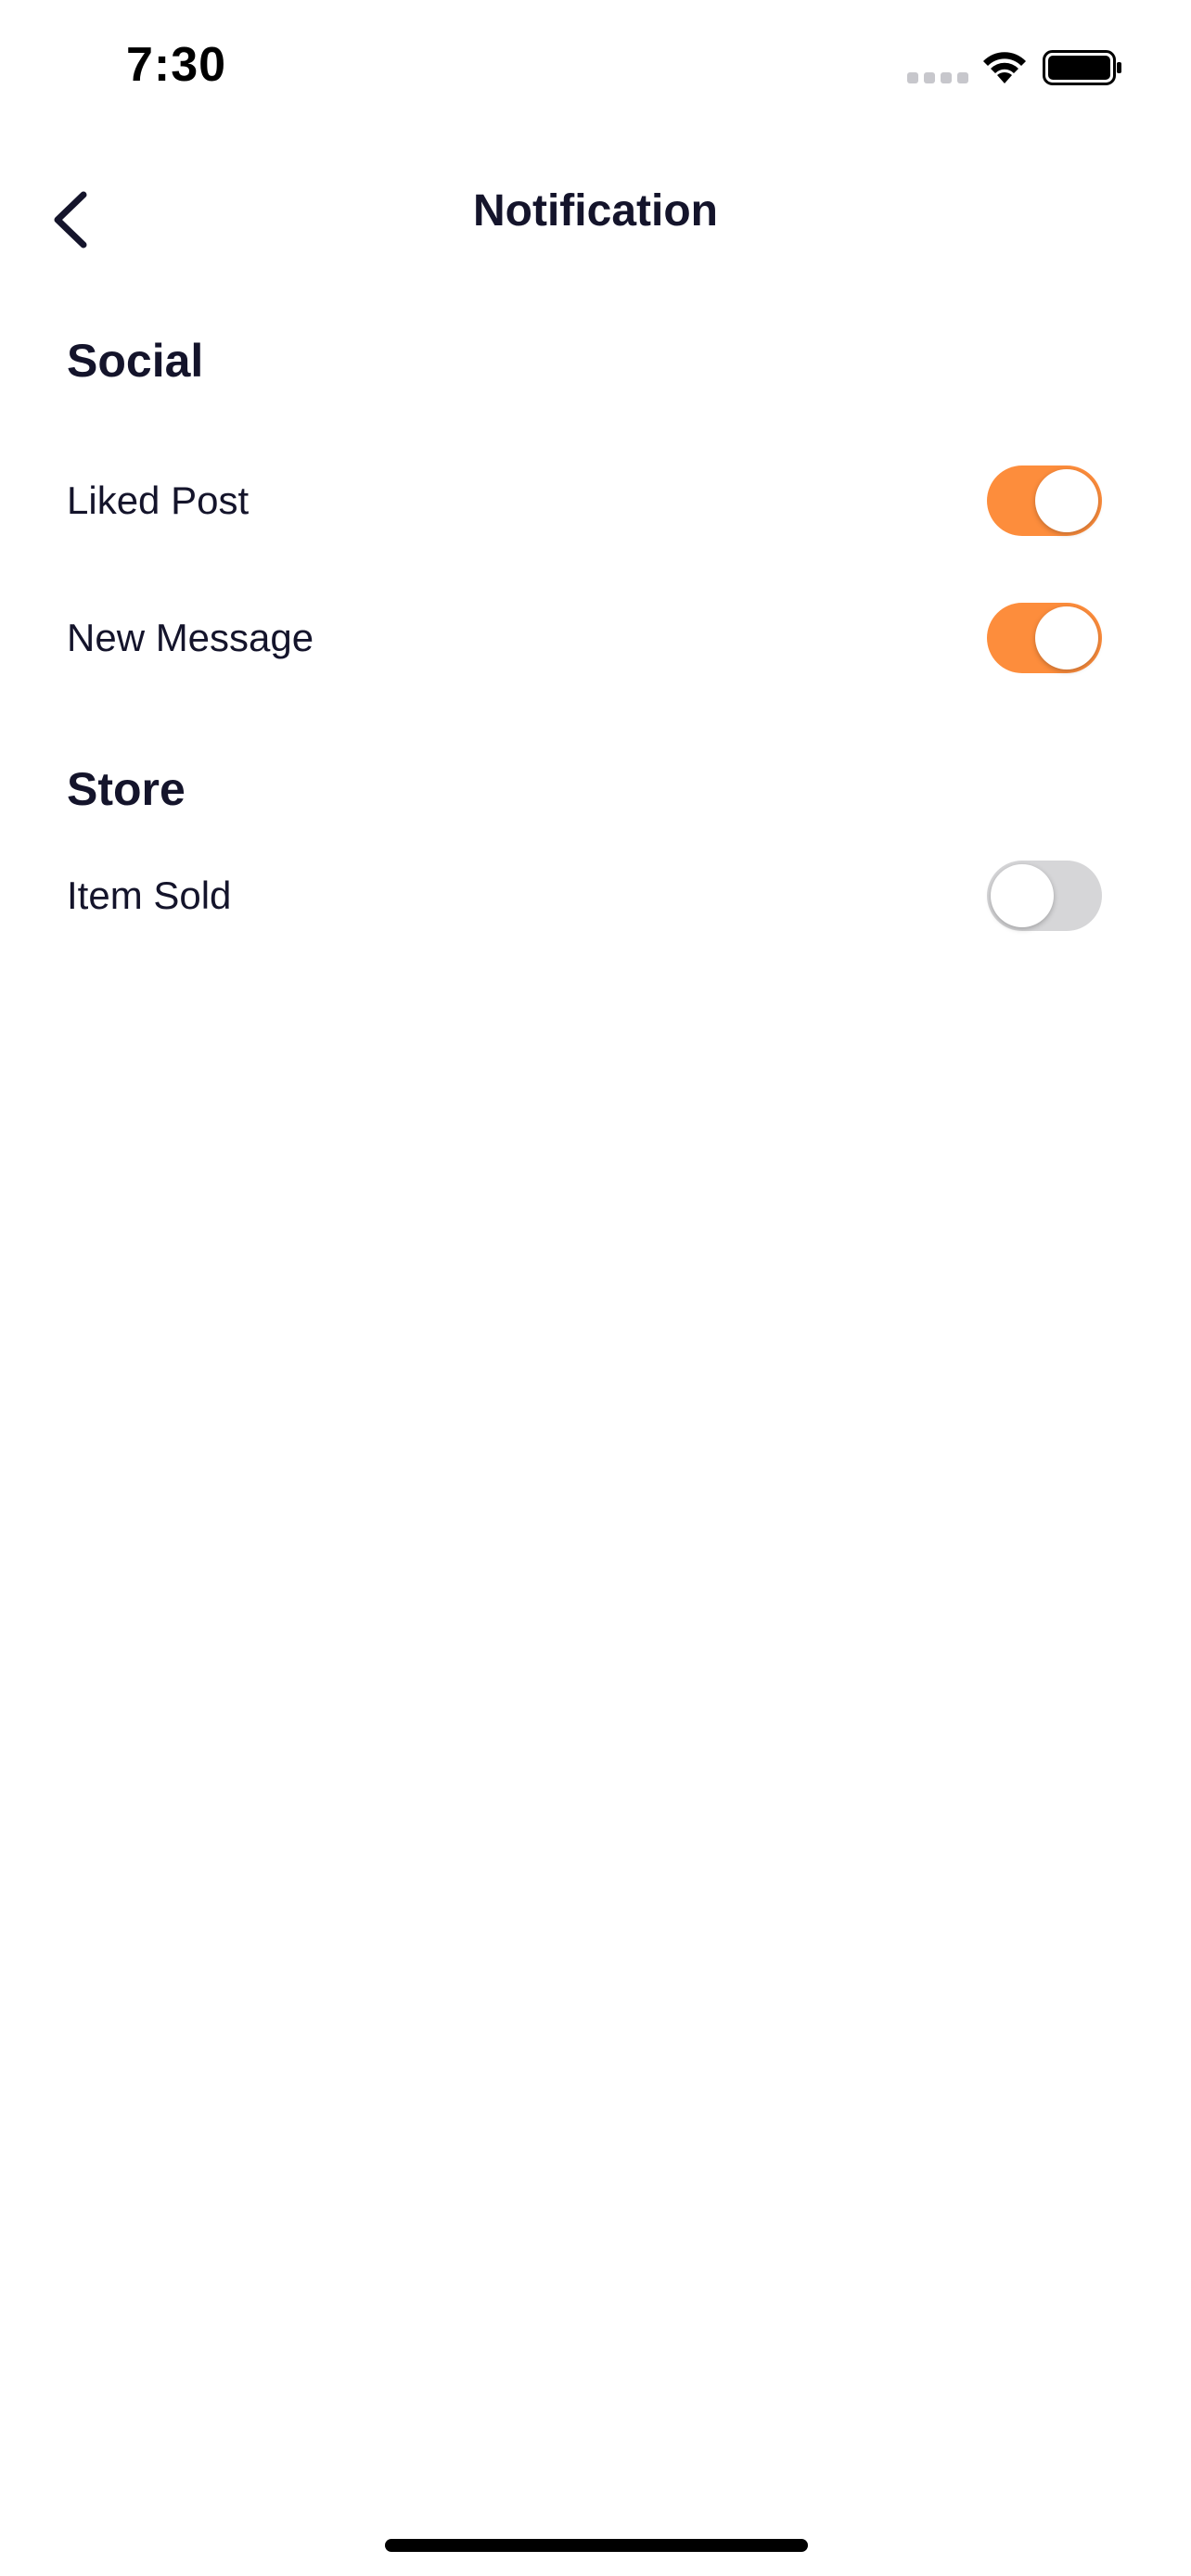  What do you see at coordinates (595, 211) in the screenshot?
I see `page-title: Notification` at bounding box center [595, 211].